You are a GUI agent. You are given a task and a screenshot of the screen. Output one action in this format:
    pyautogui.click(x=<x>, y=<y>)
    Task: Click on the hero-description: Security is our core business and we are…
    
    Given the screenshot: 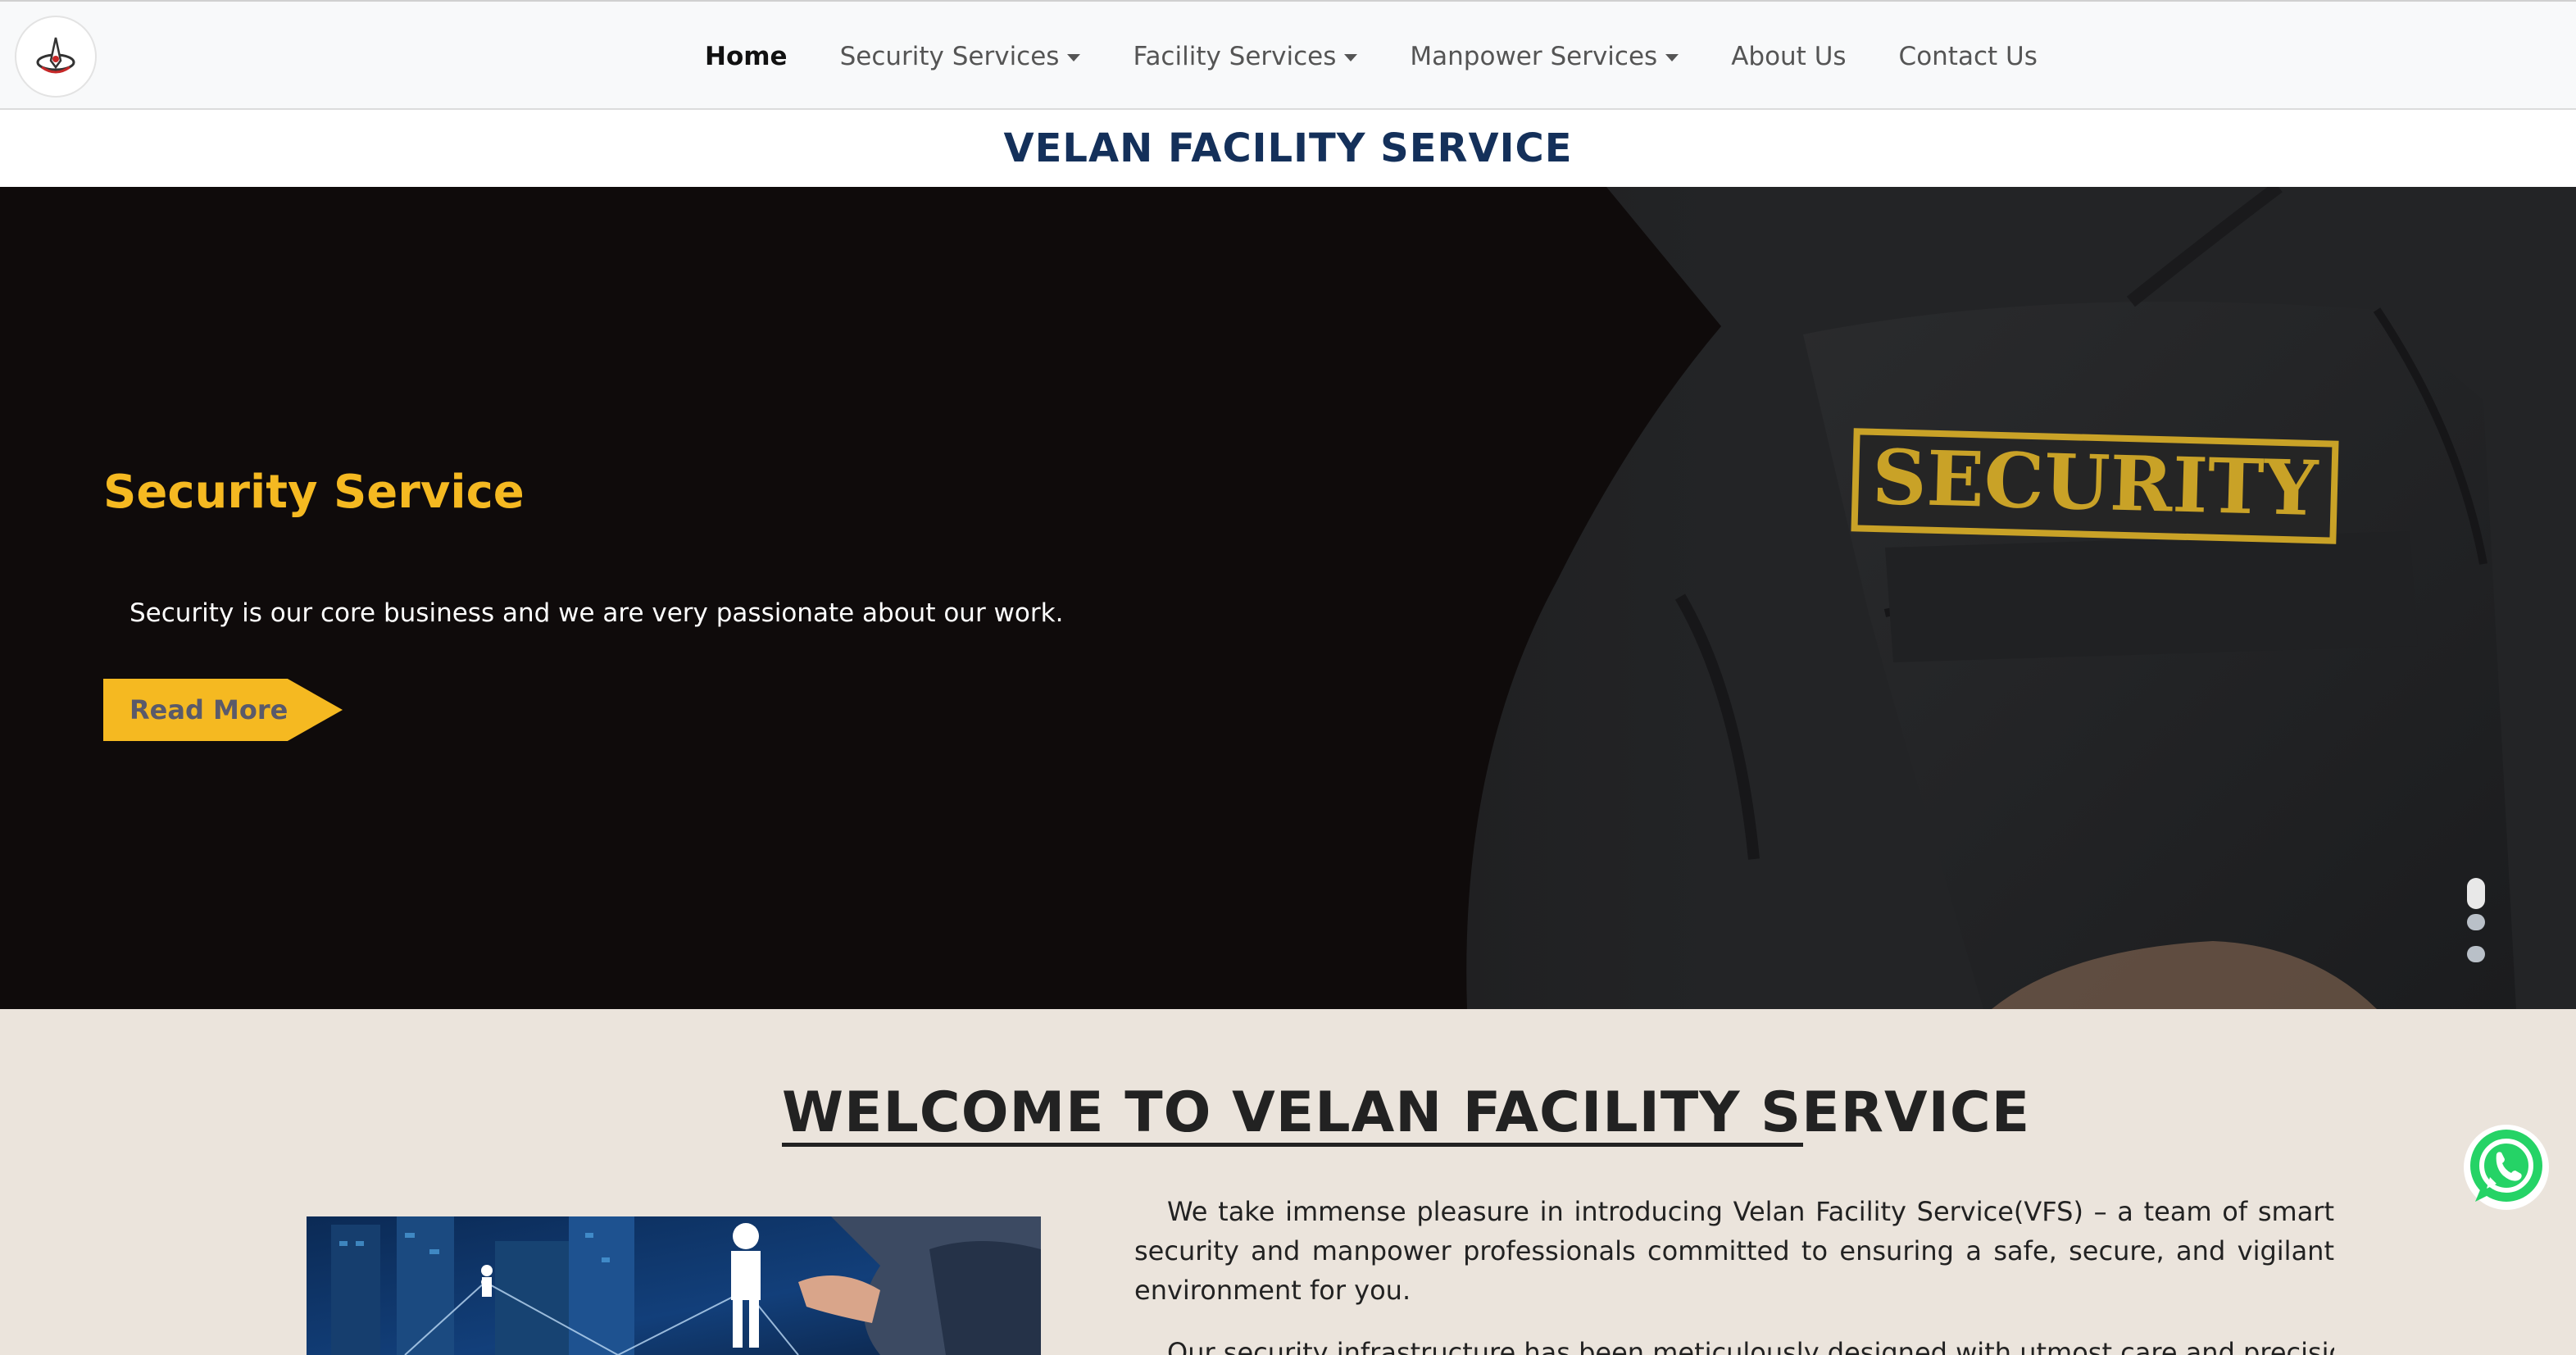 What is the action you would take?
    pyautogui.click(x=596, y=613)
    